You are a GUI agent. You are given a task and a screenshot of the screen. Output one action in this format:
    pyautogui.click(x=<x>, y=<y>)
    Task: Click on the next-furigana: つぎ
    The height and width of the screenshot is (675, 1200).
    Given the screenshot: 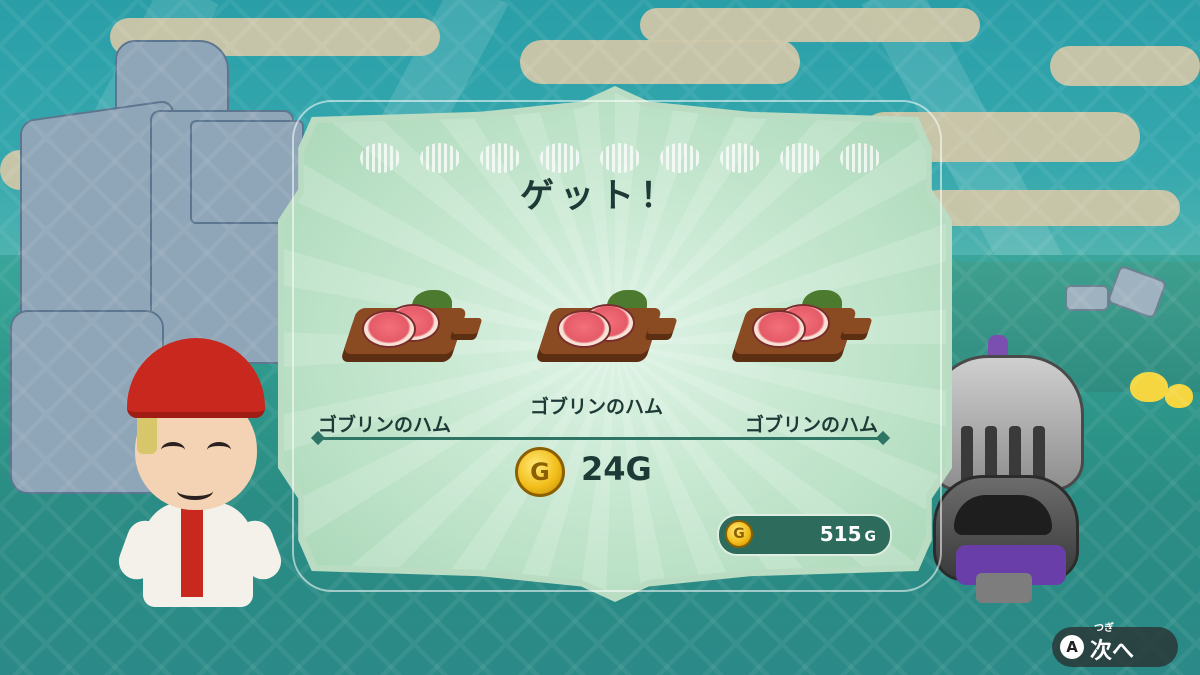 What is the action you would take?
    pyautogui.click(x=1104, y=628)
    